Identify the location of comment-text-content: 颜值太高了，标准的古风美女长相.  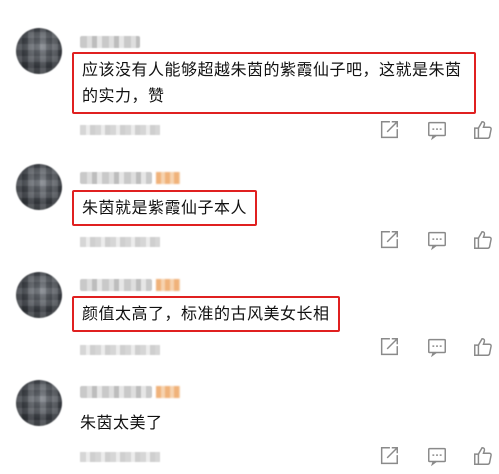
(206, 313).